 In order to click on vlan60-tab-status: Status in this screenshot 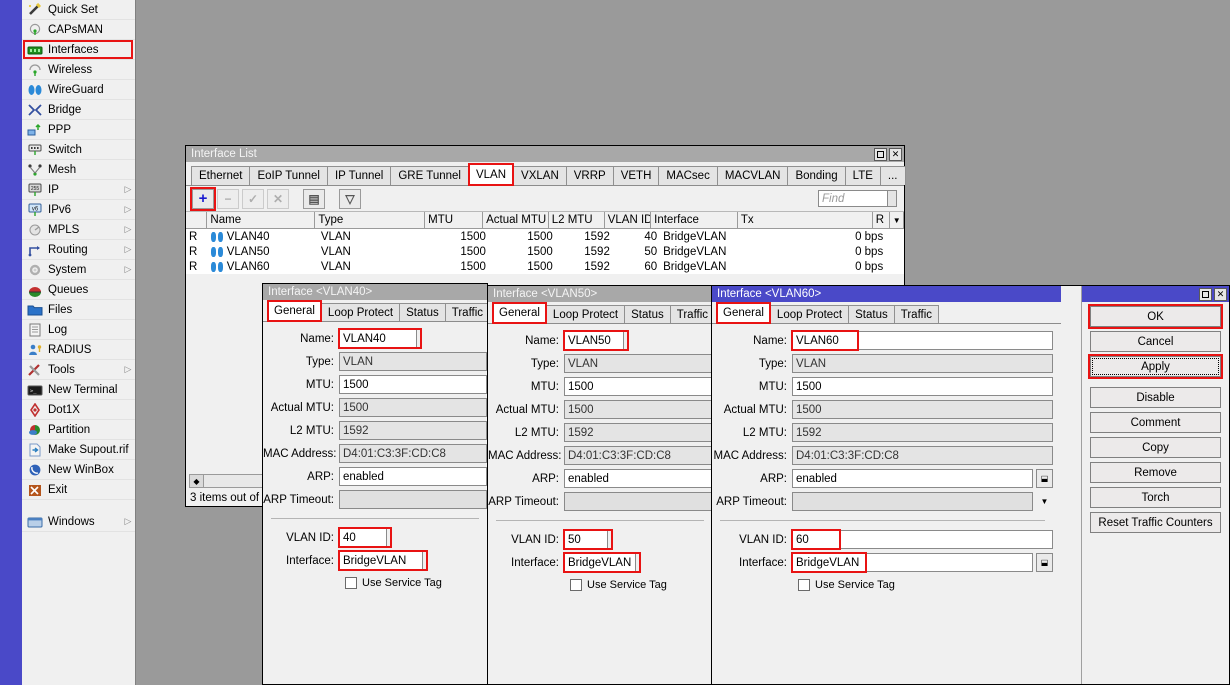, I will do `click(871, 314)`.